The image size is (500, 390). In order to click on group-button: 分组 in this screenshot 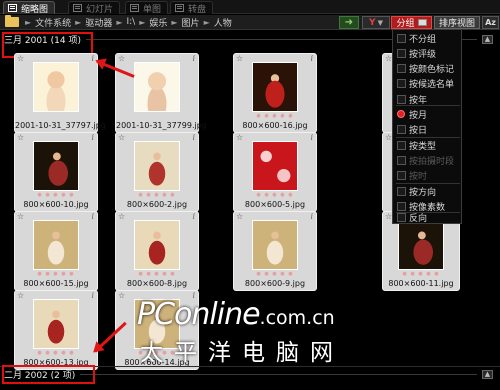, I will do `click(411, 22)`.